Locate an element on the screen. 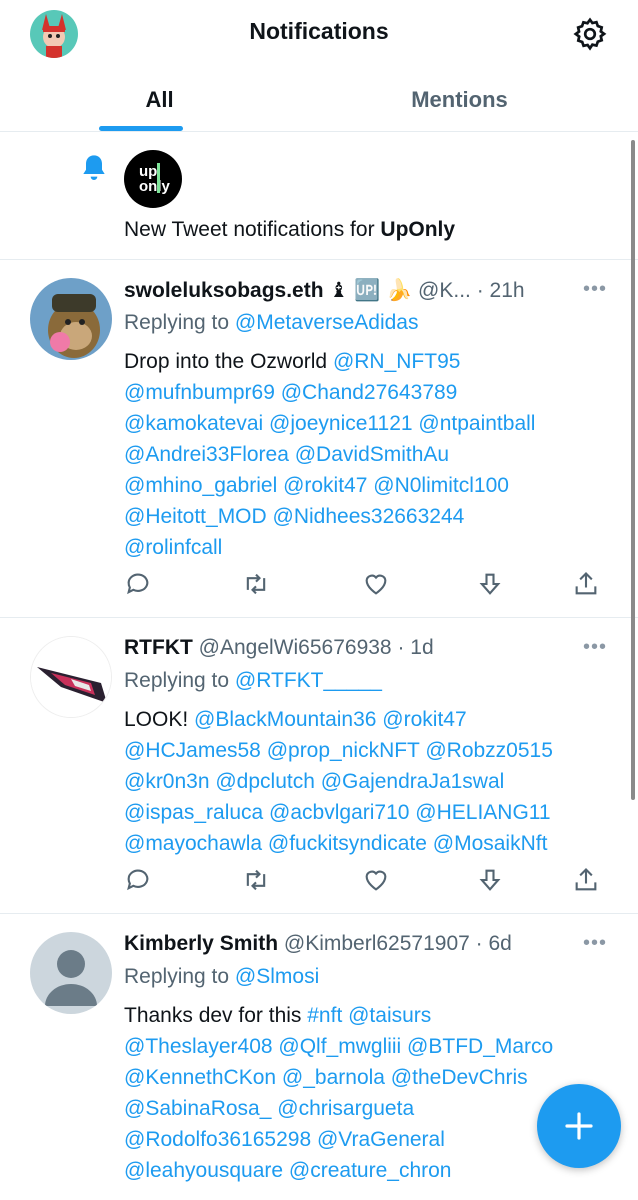 This screenshot has height=1200, width=638. settings-gear-icon is located at coordinates (590, 34).